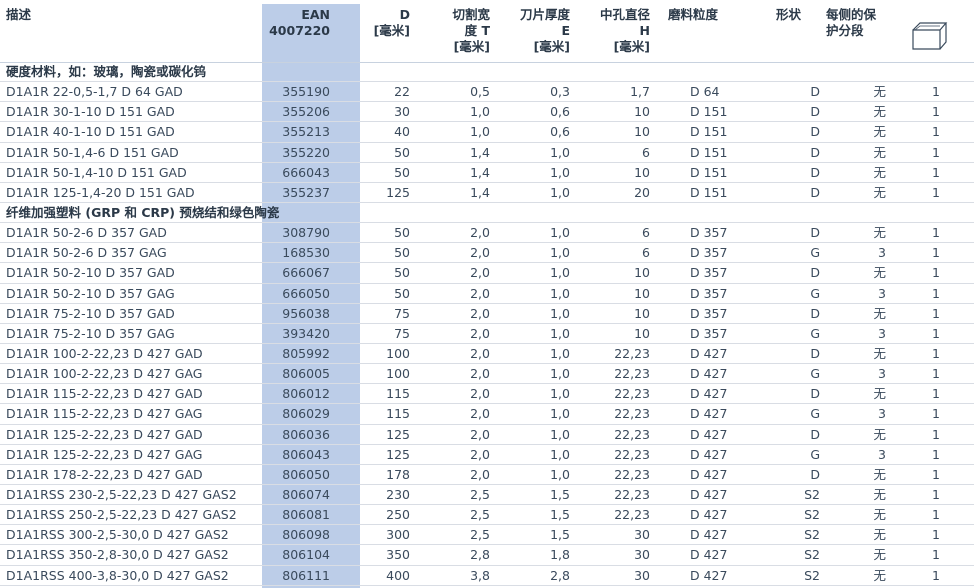 The width and height of the screenshot is (974, 588). Describe the element at coordinates (306, 112) in the screenshot. I see `cell-ean: 355206` at that location.